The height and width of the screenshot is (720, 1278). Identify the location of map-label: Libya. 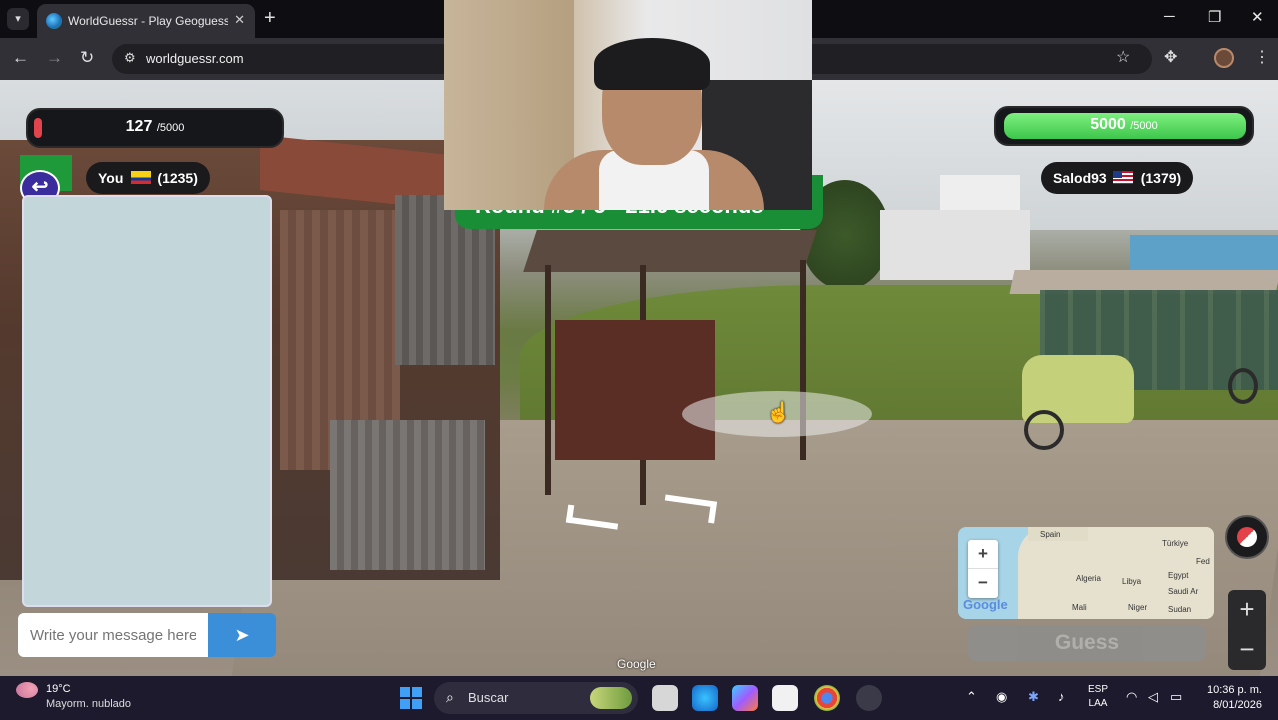
(1132, 581).